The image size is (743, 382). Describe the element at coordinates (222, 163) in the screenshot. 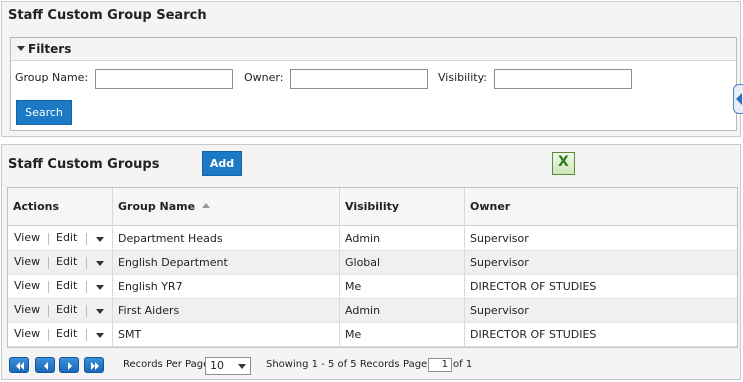

I see `add-button: Add` at that location.